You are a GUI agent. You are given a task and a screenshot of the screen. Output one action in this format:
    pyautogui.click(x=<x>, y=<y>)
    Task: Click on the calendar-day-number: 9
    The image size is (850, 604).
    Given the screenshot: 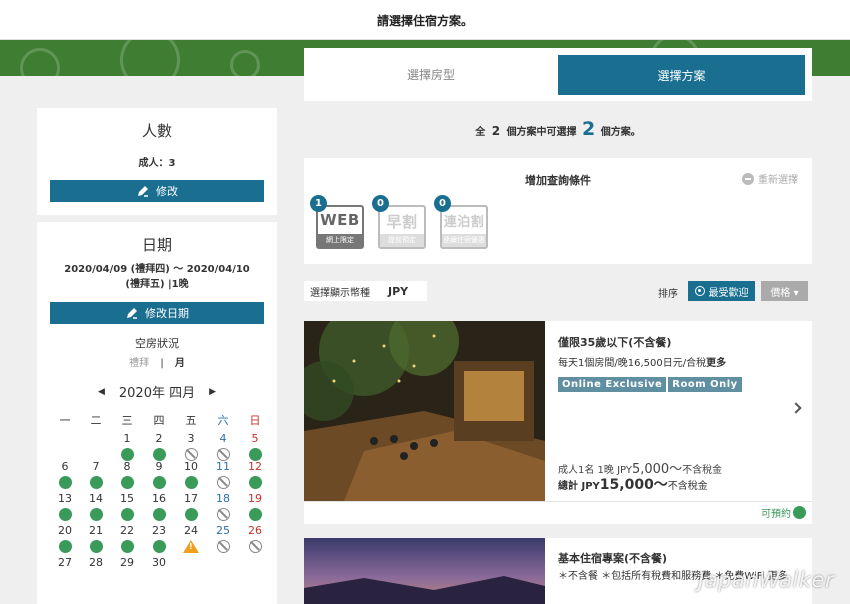 What is the action you would take?
    pyautogui.click(x=159, y=466)
    